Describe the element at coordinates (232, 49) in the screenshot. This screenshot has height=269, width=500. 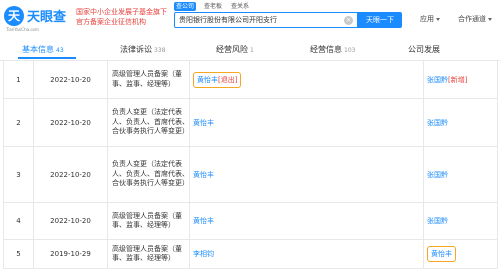
I see `tab-label: 经营风险` at that location.